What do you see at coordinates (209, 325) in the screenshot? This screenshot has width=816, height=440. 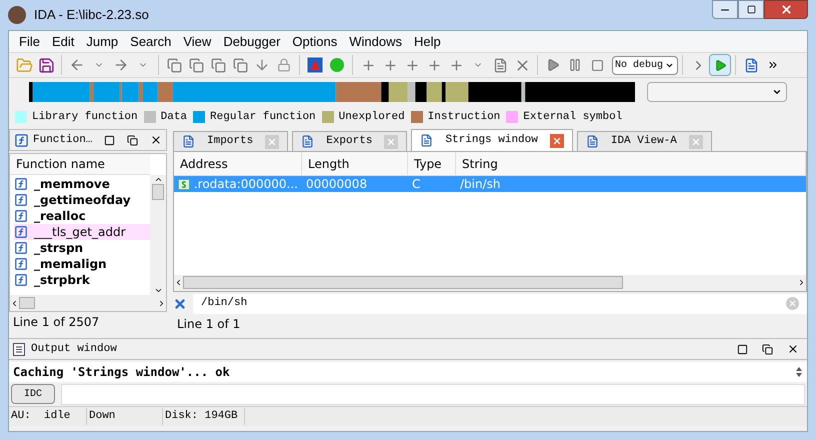 I see `status-text: Line 1 of 1` at bounding box center [209, 325].